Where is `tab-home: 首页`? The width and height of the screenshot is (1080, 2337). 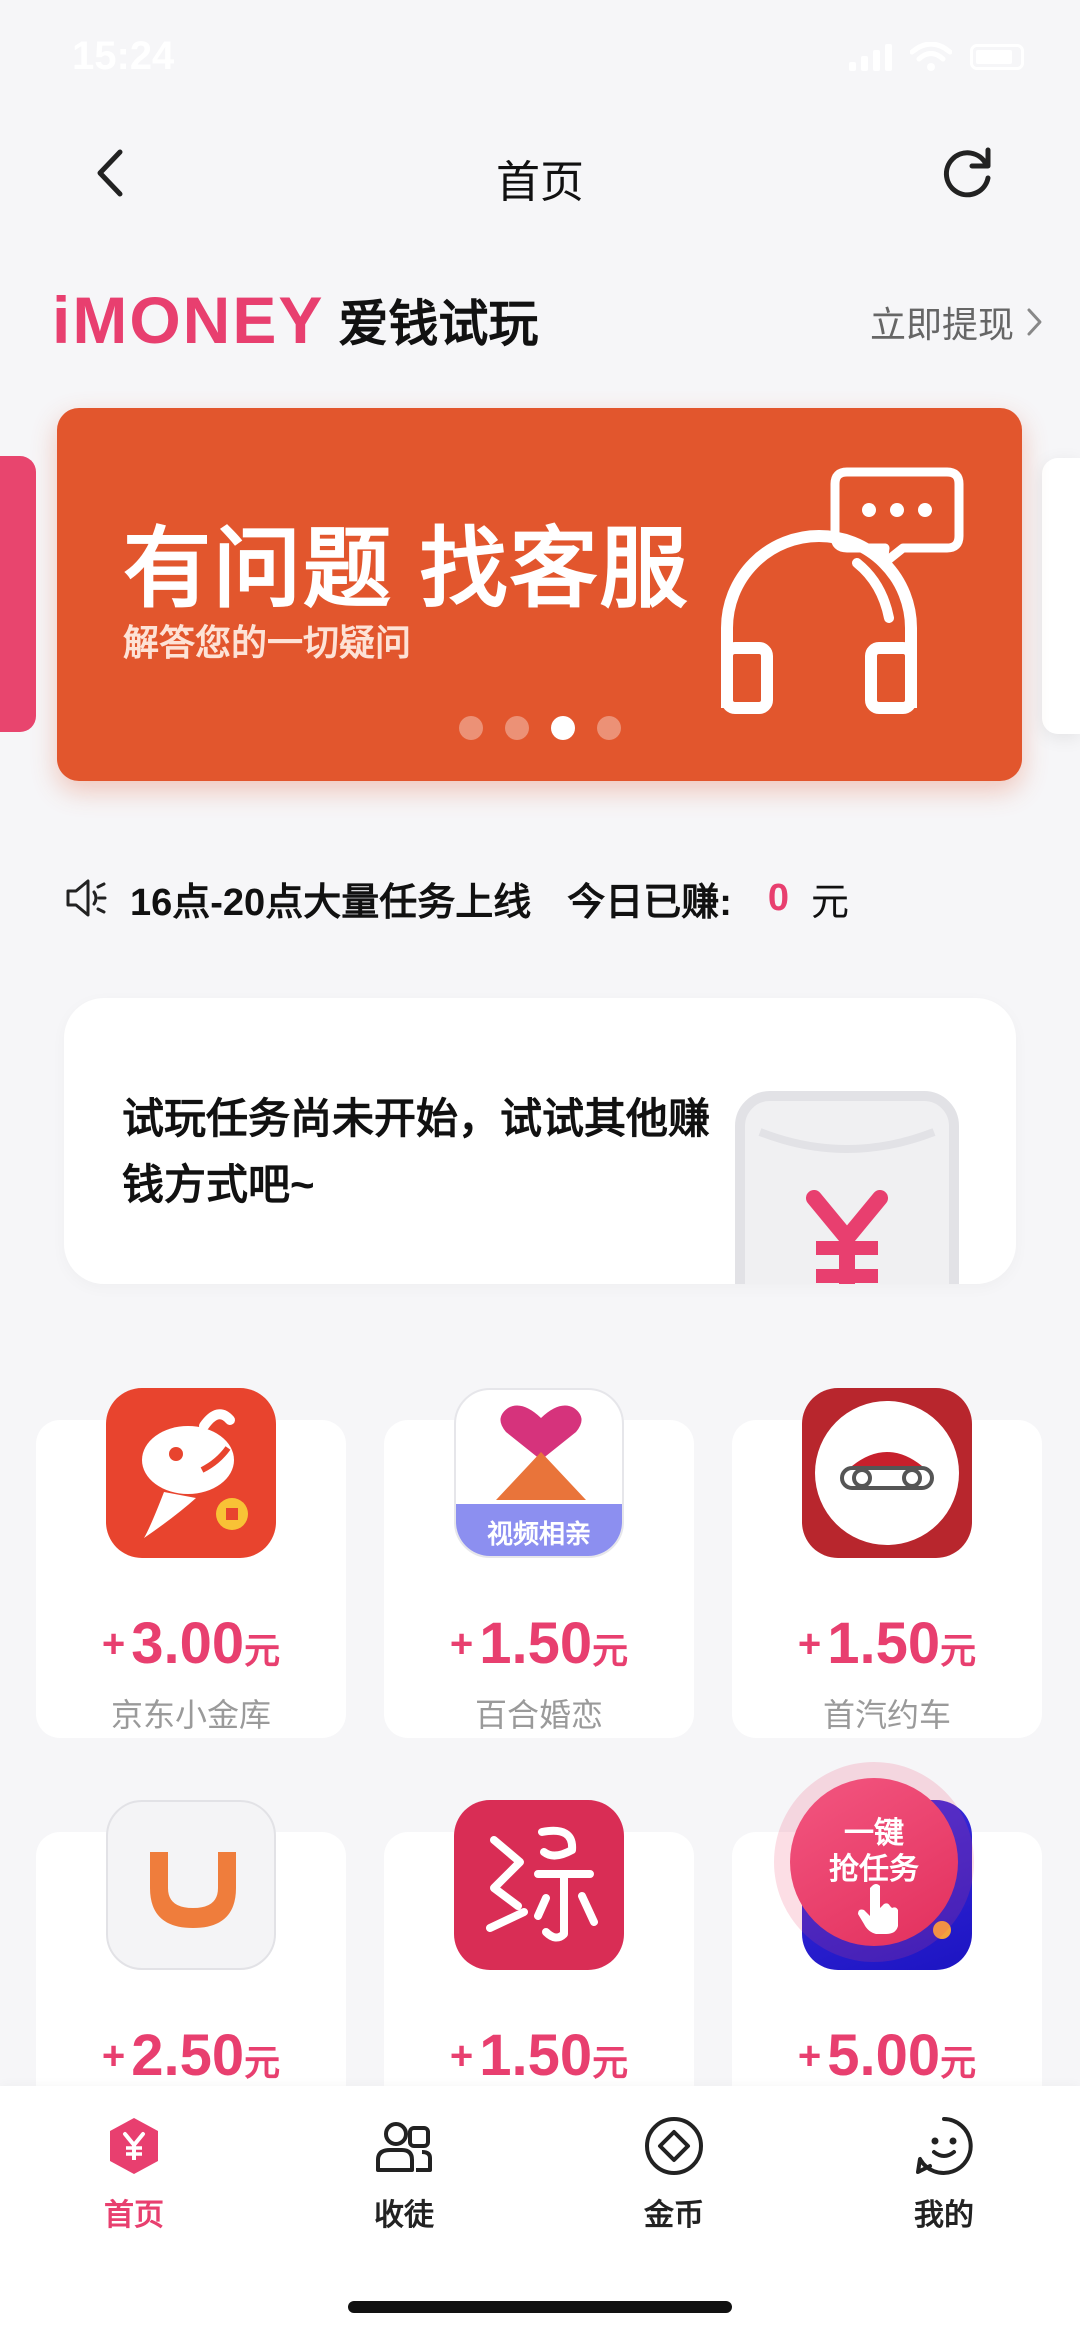
tab-home: 首页 is located at coordinates (134, 2184).